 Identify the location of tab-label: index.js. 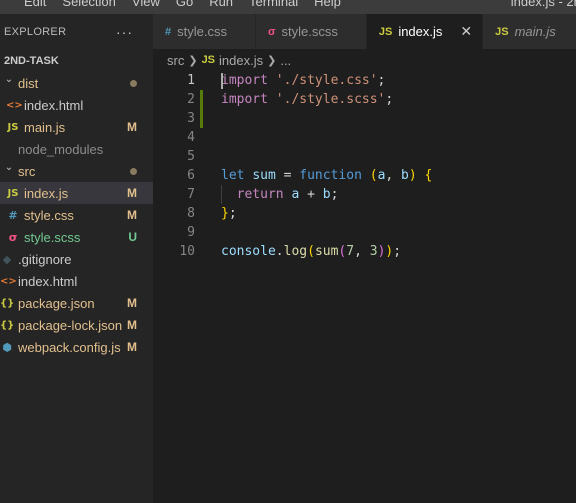
(420, 31).